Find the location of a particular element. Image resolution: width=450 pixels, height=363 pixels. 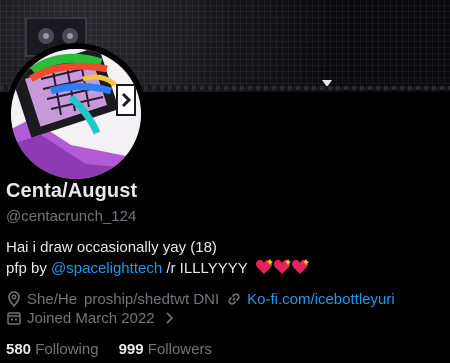

following-link: 580 Following is located at coordinates (52, 349).